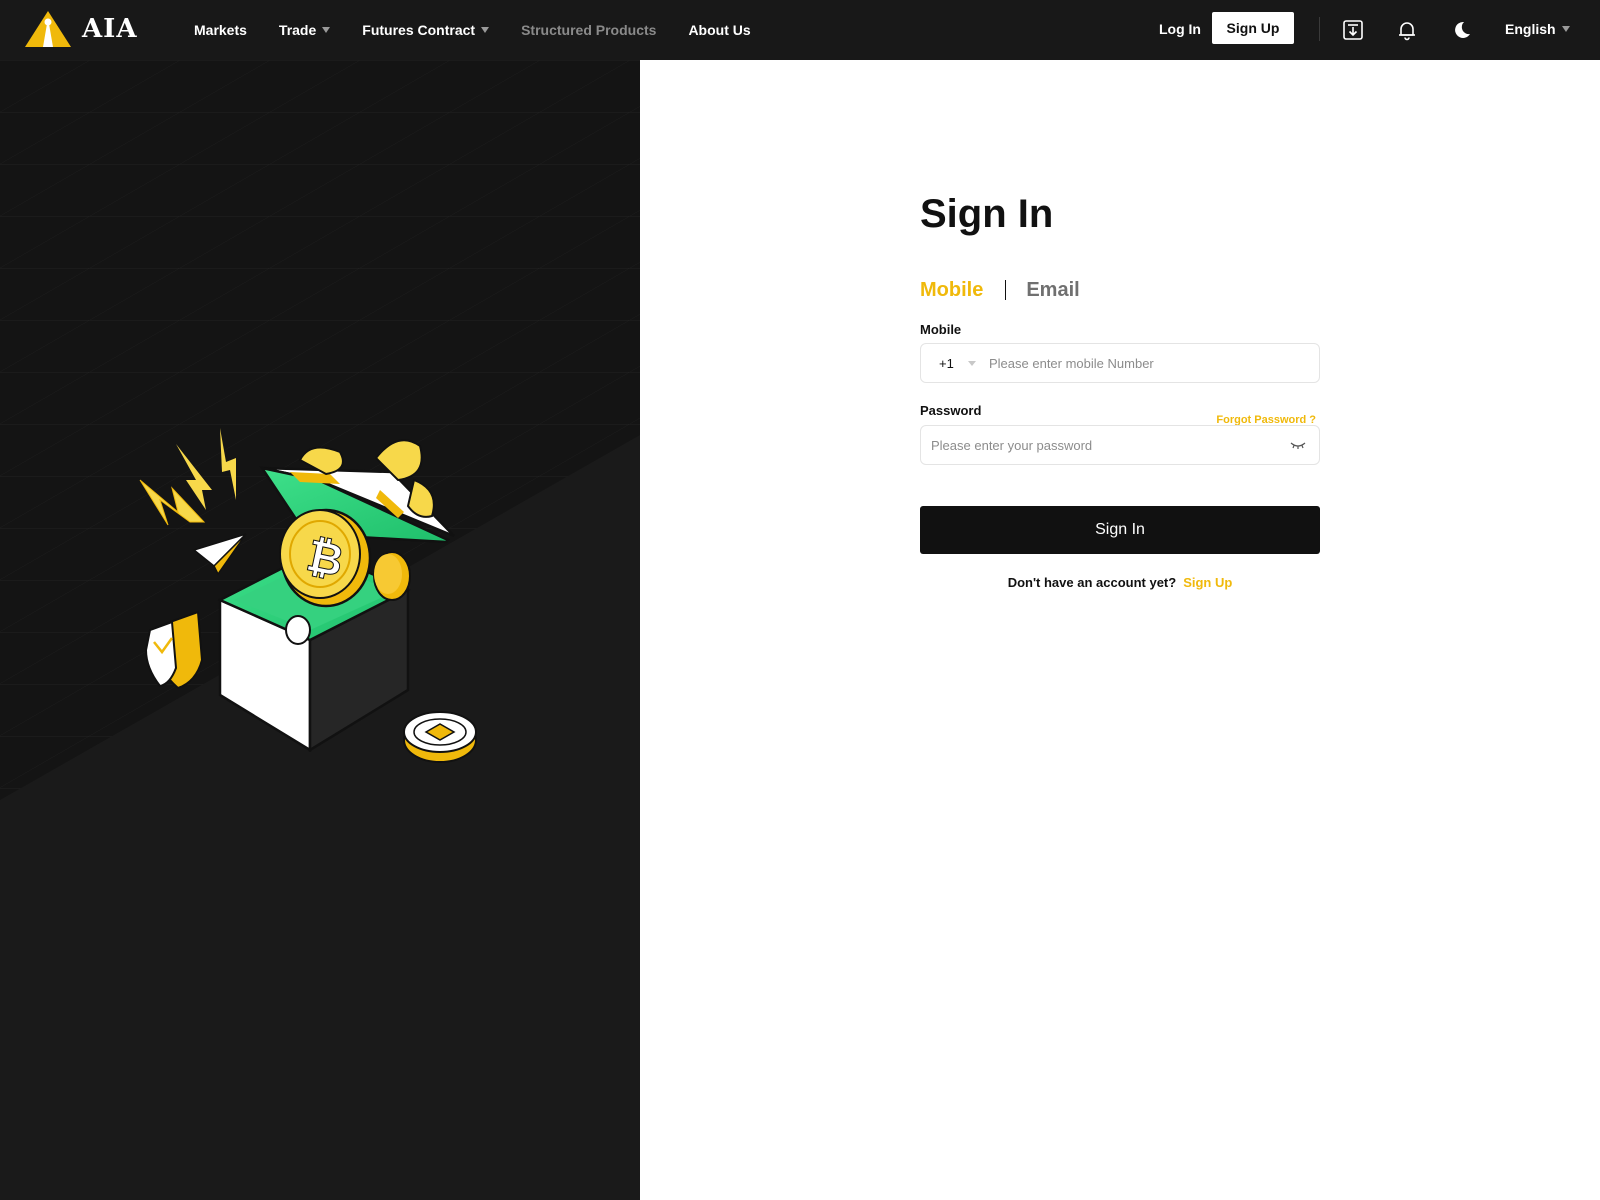  I want to click on signup-prompt: Don't have an account yet? Sign Up, so click(1120, 582).